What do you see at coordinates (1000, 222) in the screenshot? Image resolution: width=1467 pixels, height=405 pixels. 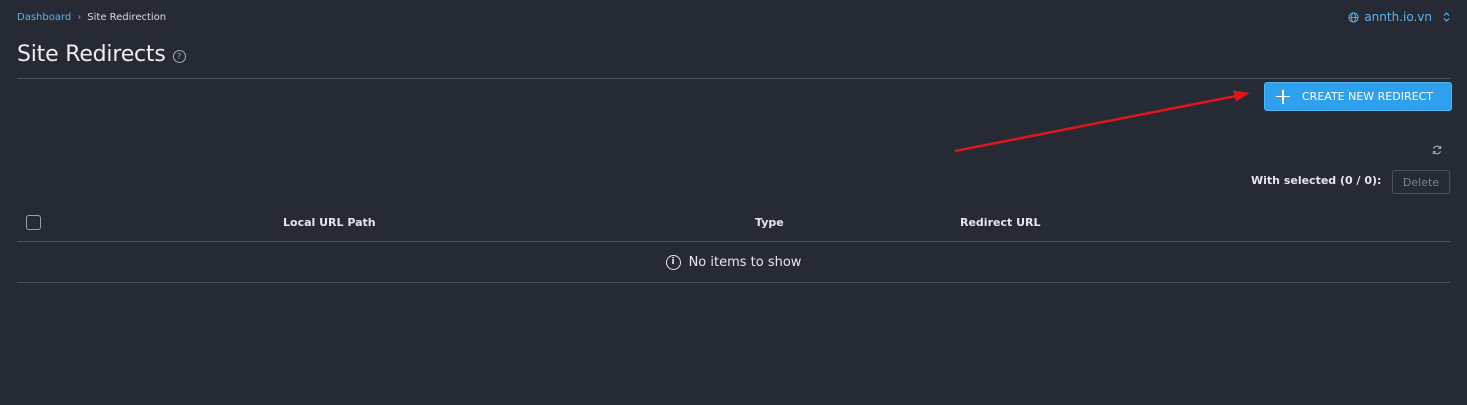 I see `column-redirect-url: Redirect URL` at bounding box center [1000, 222].